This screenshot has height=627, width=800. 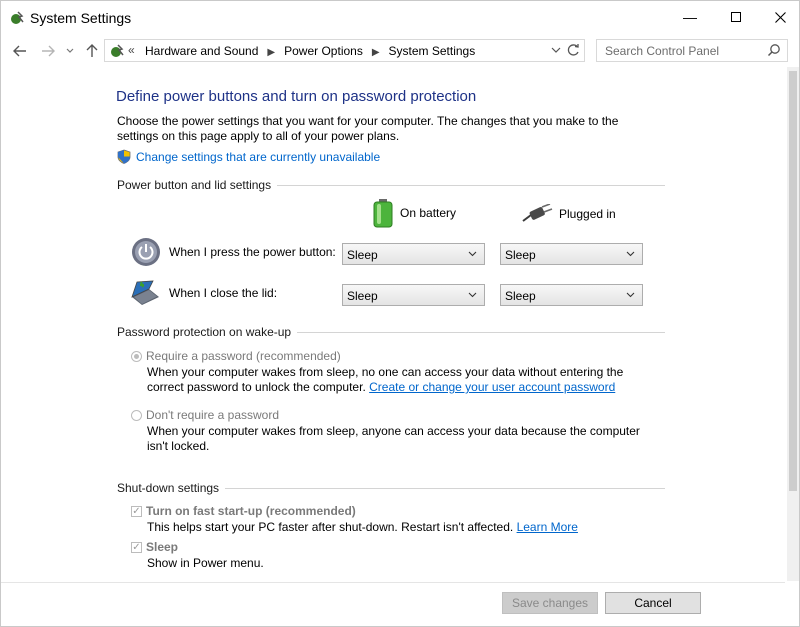 I want to click on lid-plugged-select: Sleep, so click(x=571, y=295).